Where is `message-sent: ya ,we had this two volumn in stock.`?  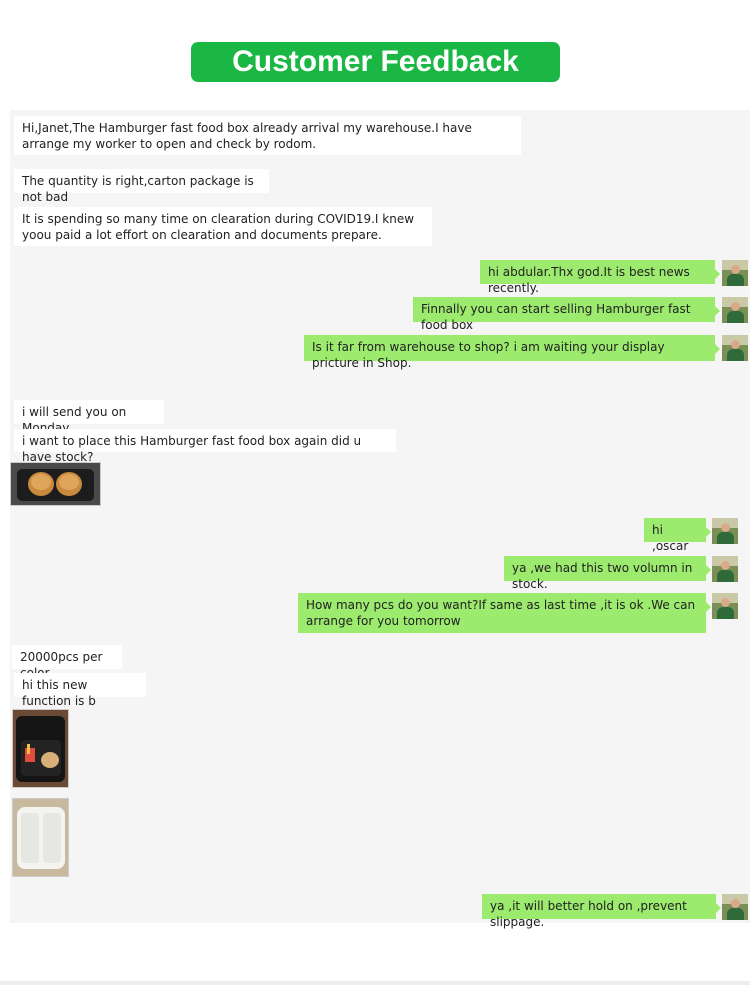
message-sent: ya ,we had this two volumn in stock. is located at coordinates (607, 573).